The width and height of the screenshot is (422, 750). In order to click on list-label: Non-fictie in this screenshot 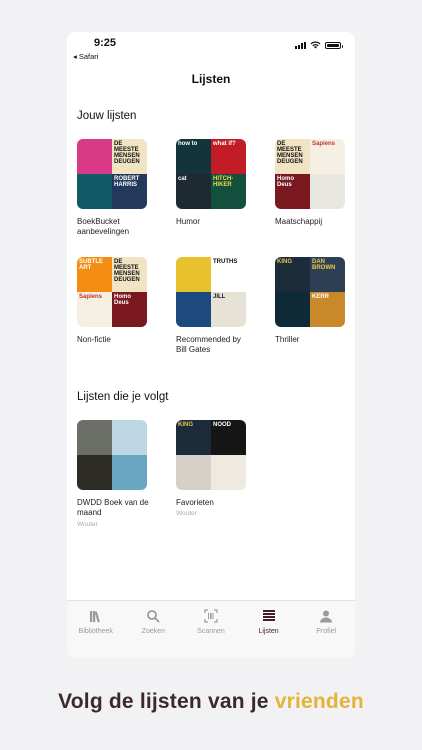, I will do `click(94, 339)`.